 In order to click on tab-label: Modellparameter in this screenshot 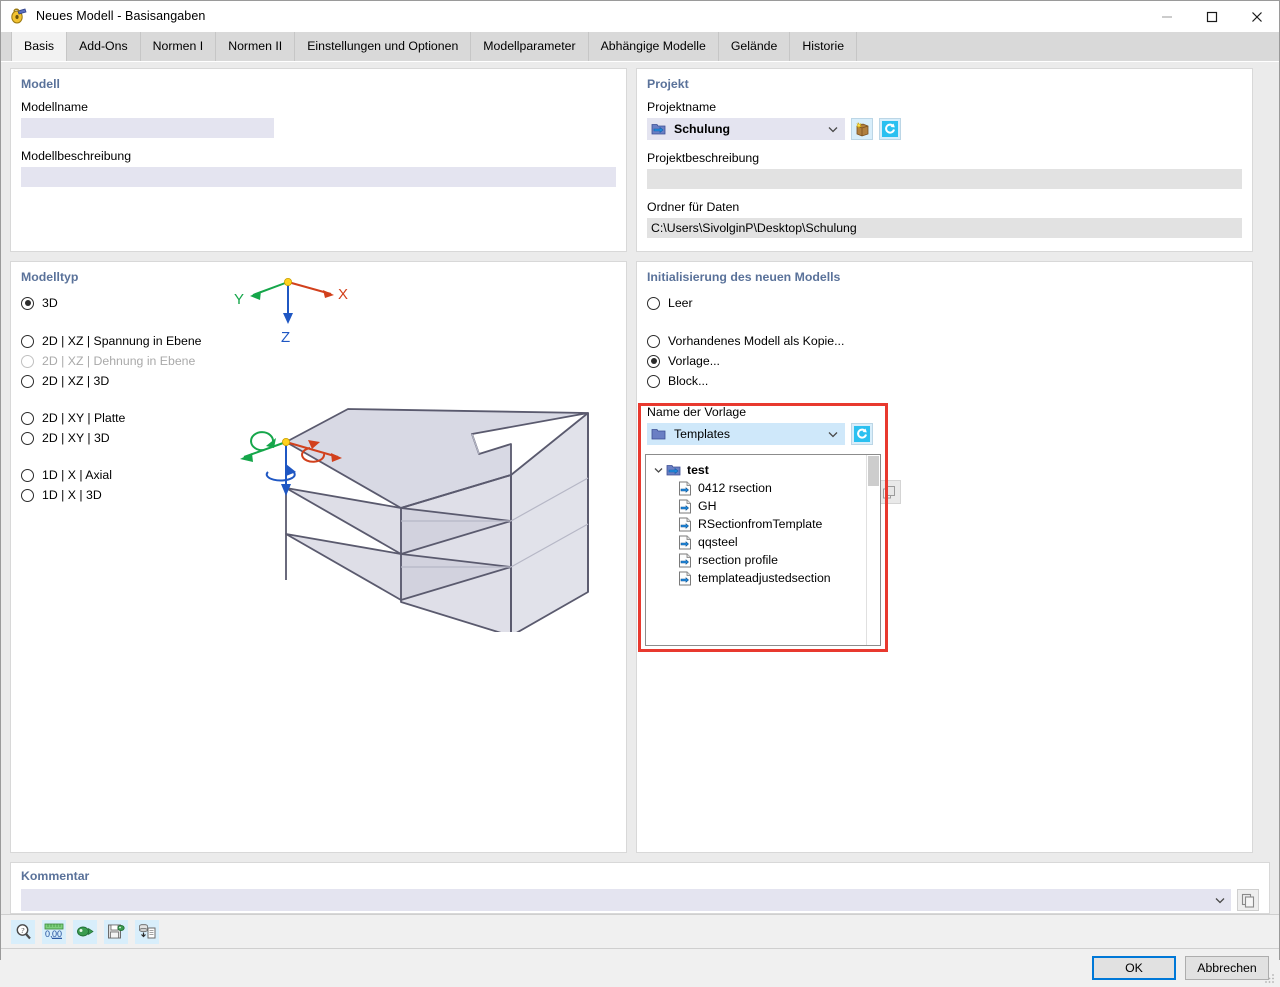, I will do `click(529, 46)`.